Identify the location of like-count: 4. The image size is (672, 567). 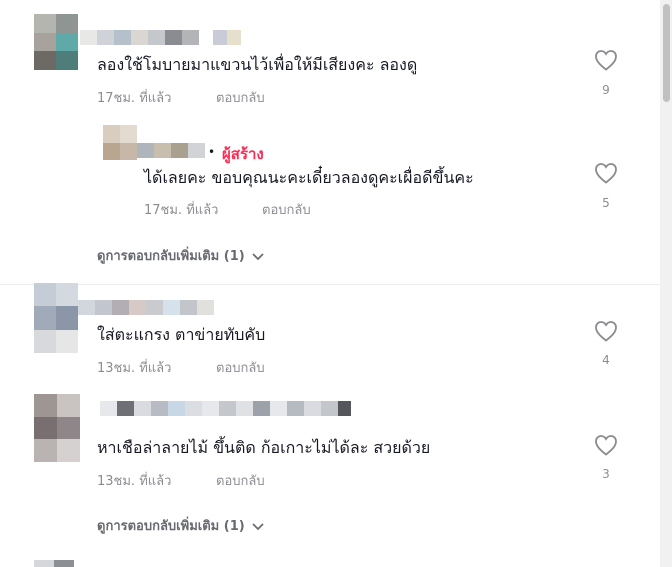
(606, 360).